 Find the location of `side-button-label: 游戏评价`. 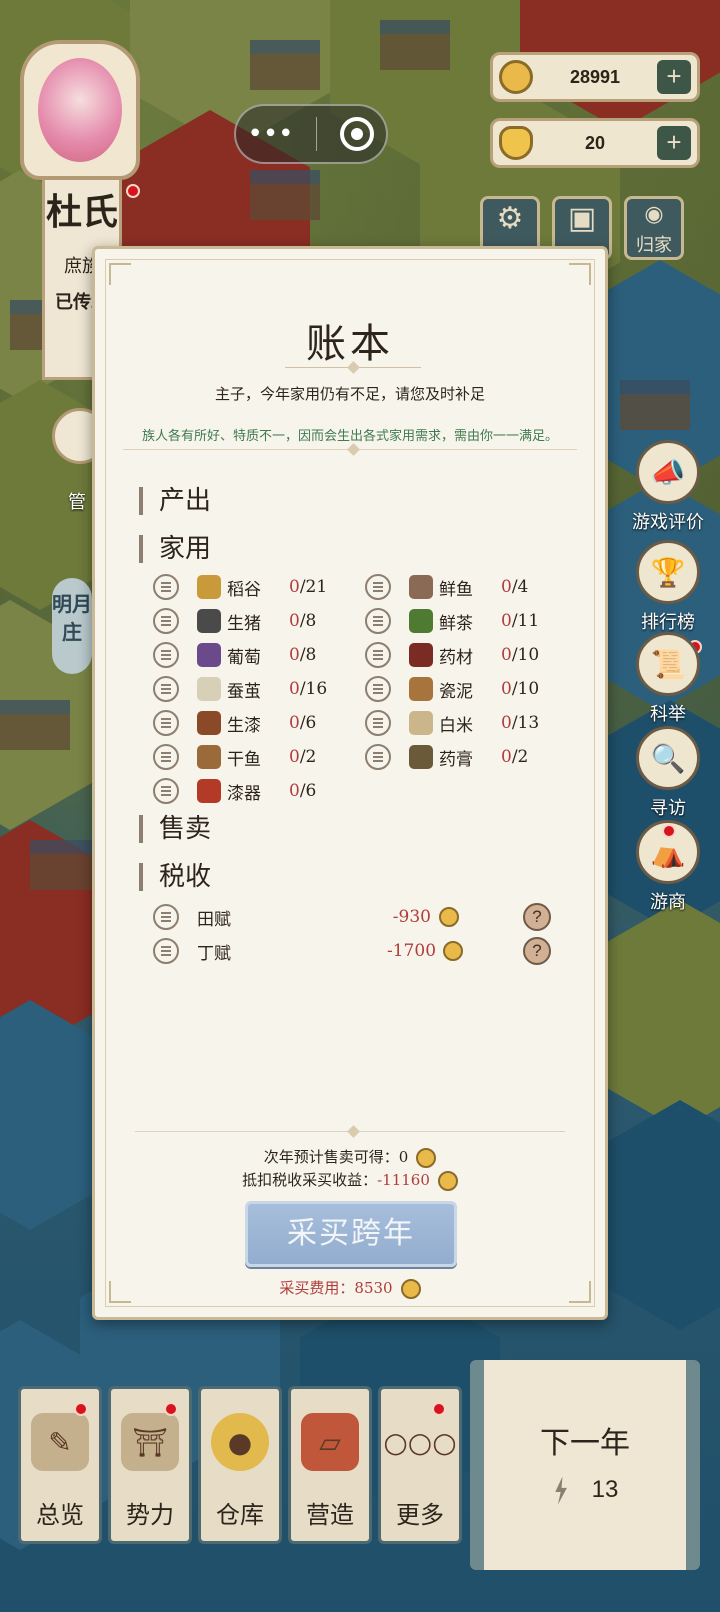

side-button-label: 游戏评价 is located at coordinates (668, 522).